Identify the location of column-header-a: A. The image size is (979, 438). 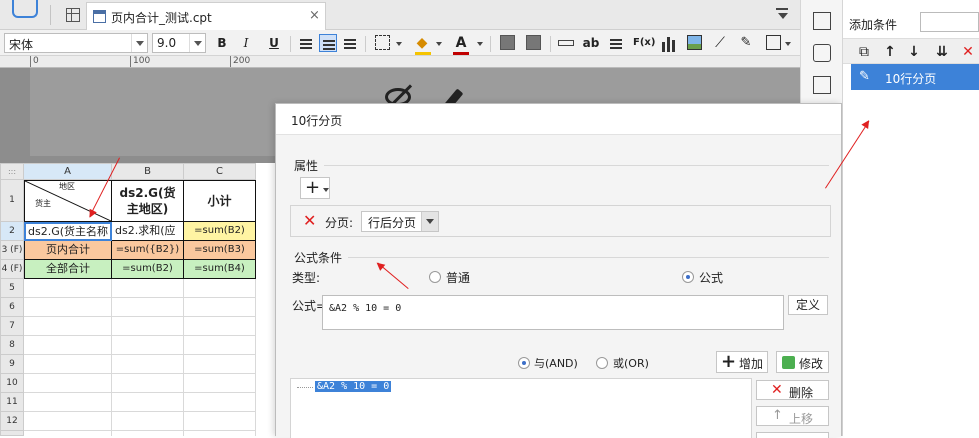
(68, 171).